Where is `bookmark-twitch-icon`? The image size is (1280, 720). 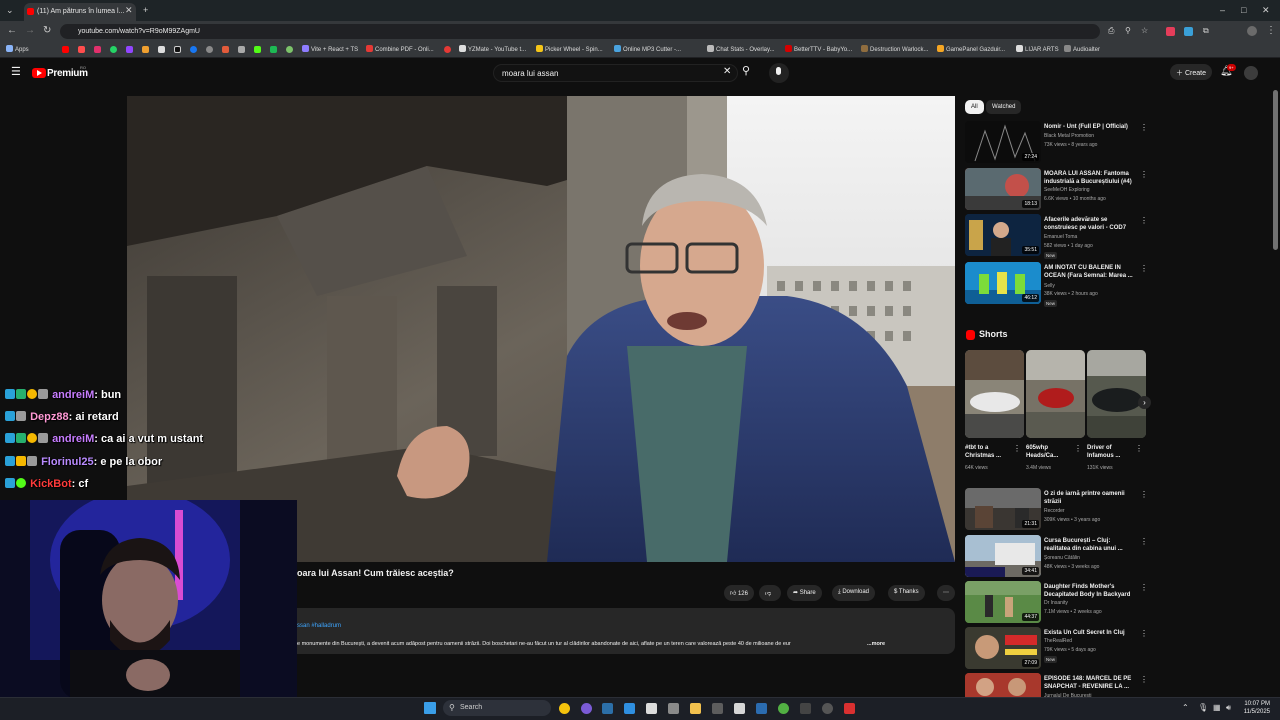 bookmark-twitch-icon is located at coordinates (129, 49).